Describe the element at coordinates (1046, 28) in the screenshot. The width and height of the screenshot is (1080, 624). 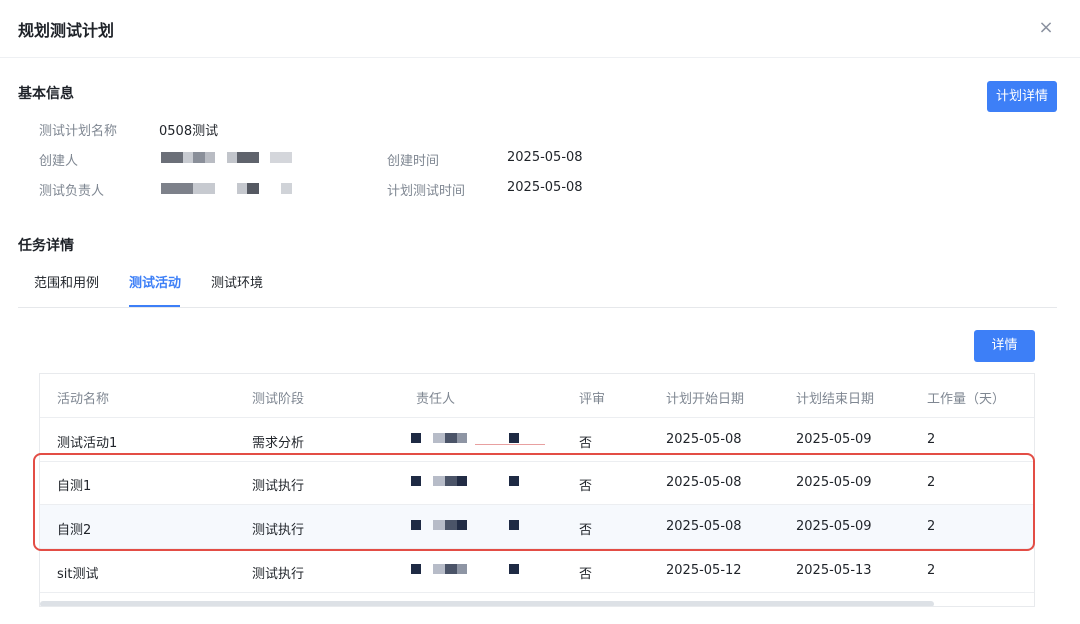
I see `close-icon: ×` at that location.